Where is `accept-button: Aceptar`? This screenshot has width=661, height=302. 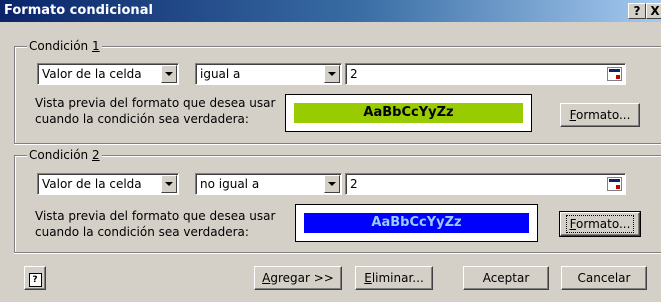 accept-button: Aceptar is located at coordinates (506, 278).